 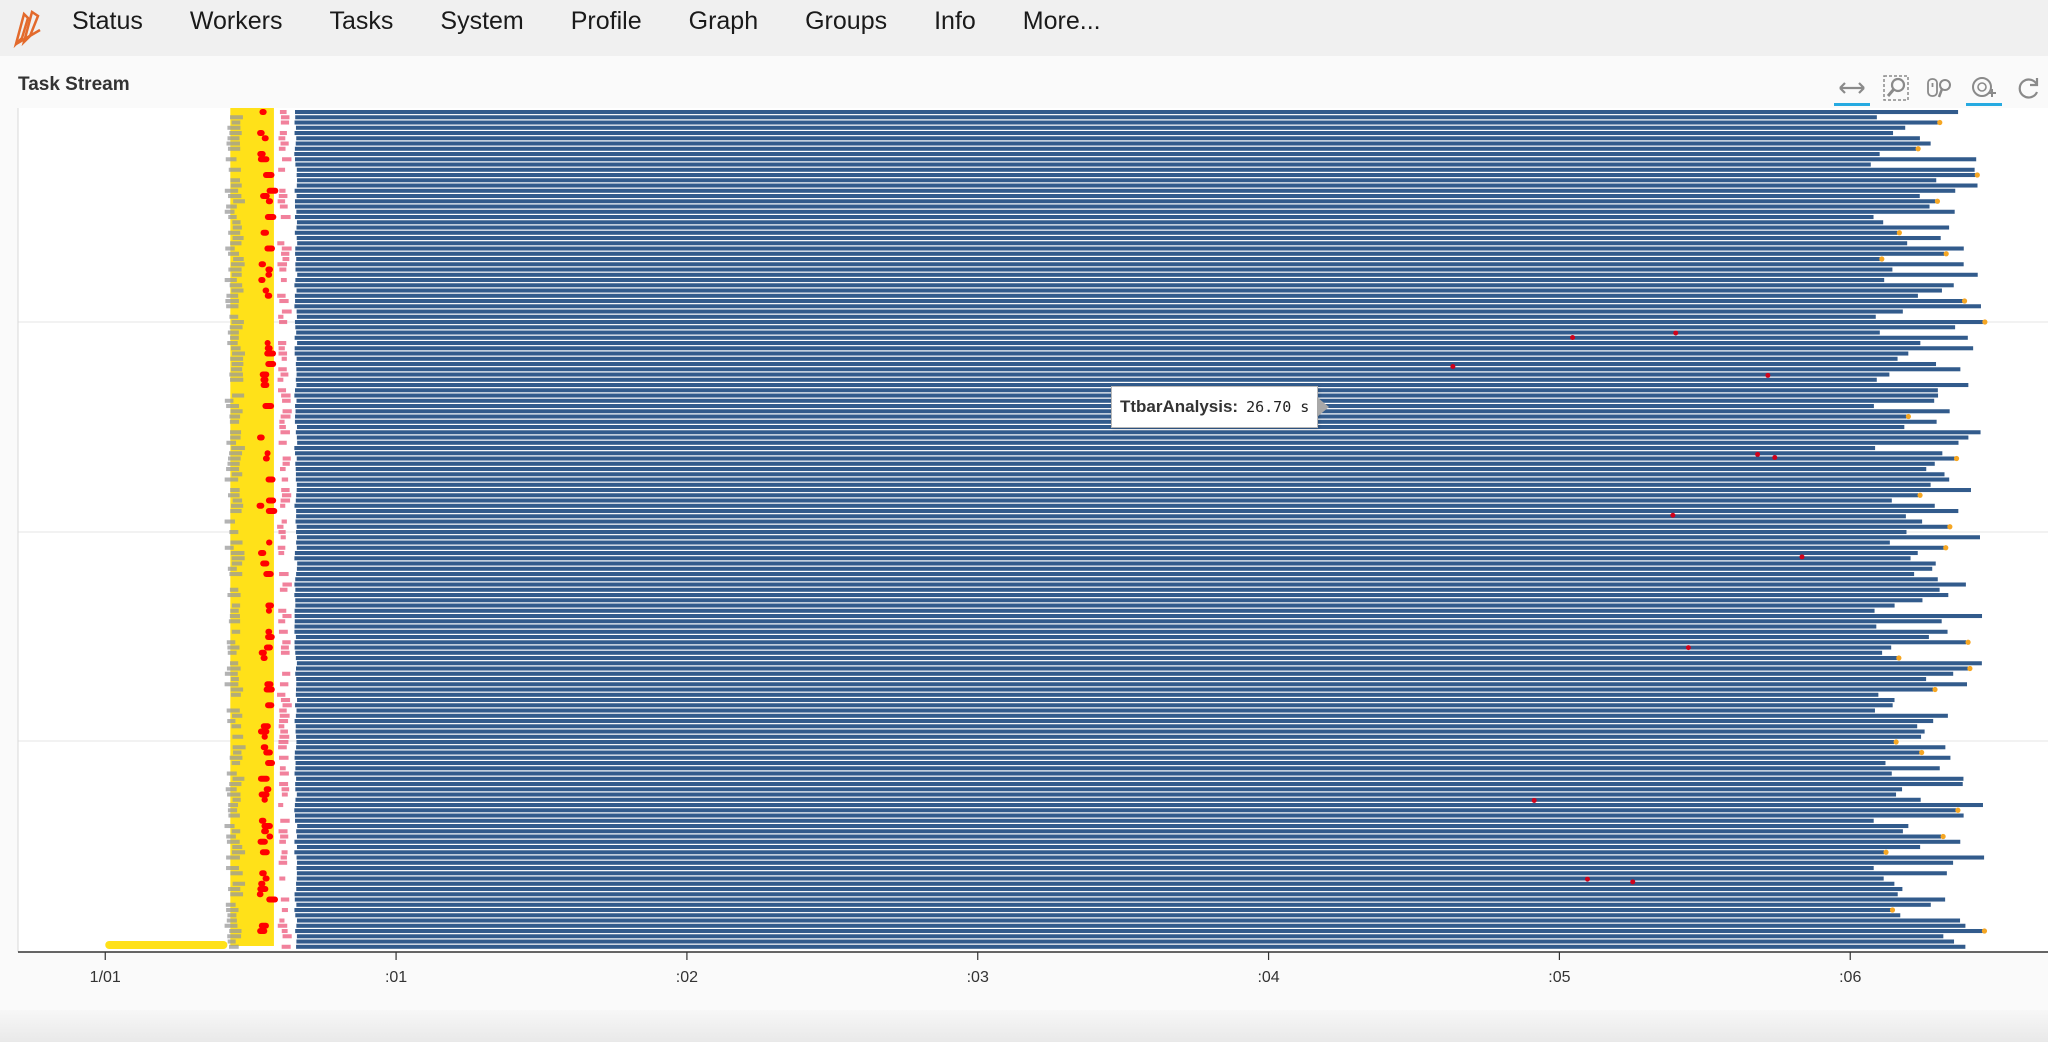 I want to click on x-tick-label: :06, so click(x=1850, y=977).